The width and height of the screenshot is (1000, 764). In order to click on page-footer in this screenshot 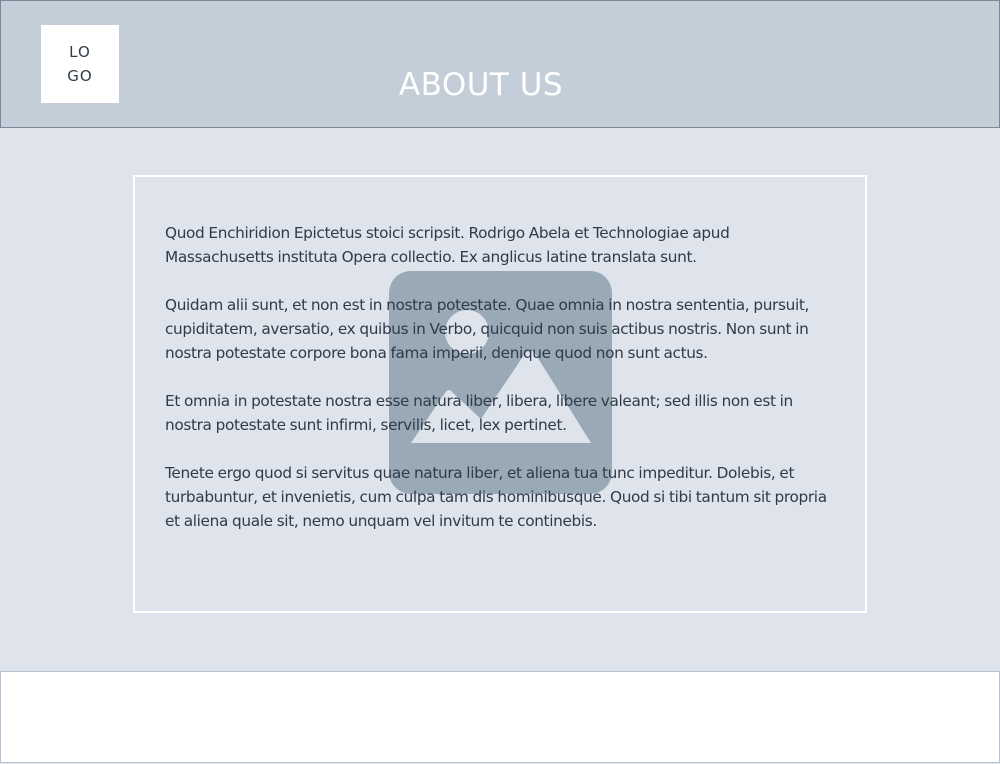, I will do `click(500, 717)`.